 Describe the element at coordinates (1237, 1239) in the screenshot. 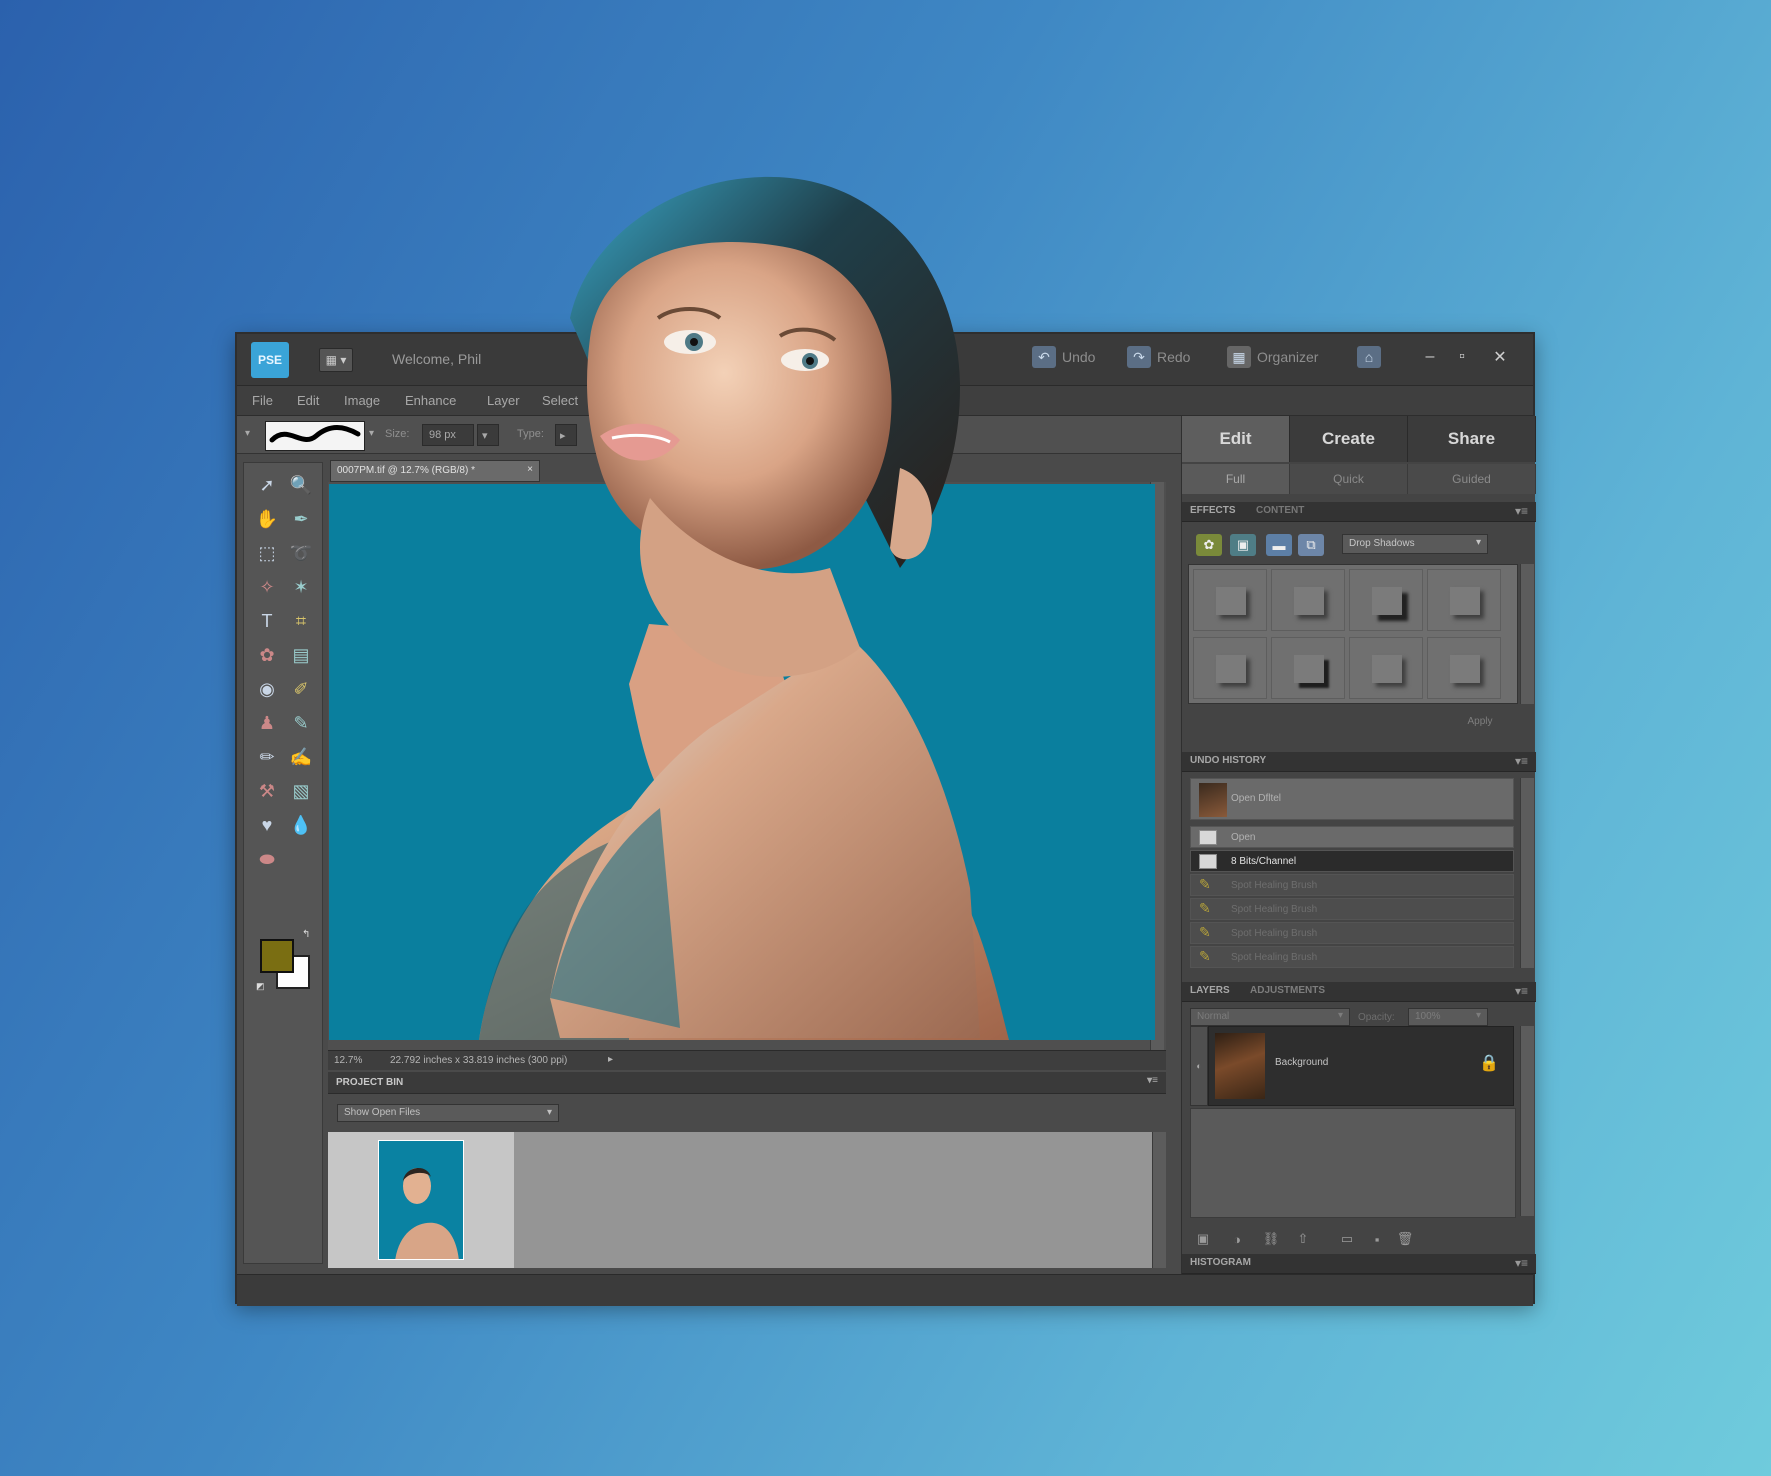

I see `new-adjustment-layer-icon: ◑` at that location.